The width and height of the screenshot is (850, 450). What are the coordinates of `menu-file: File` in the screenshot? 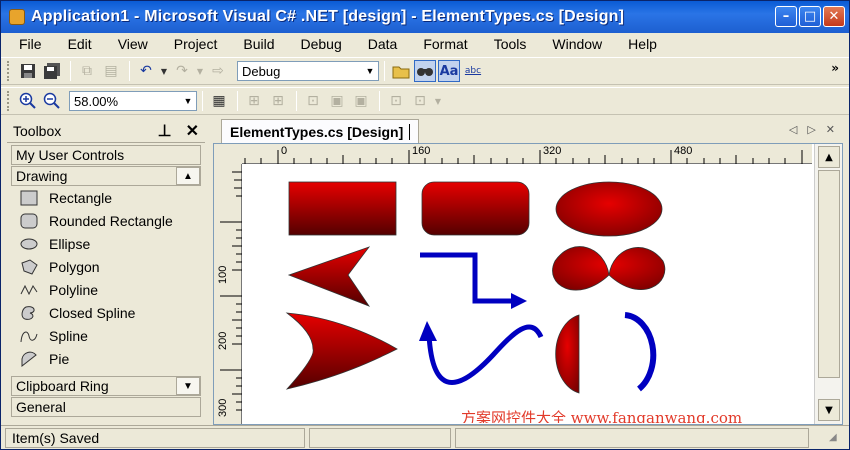 It's located at (31, 44).